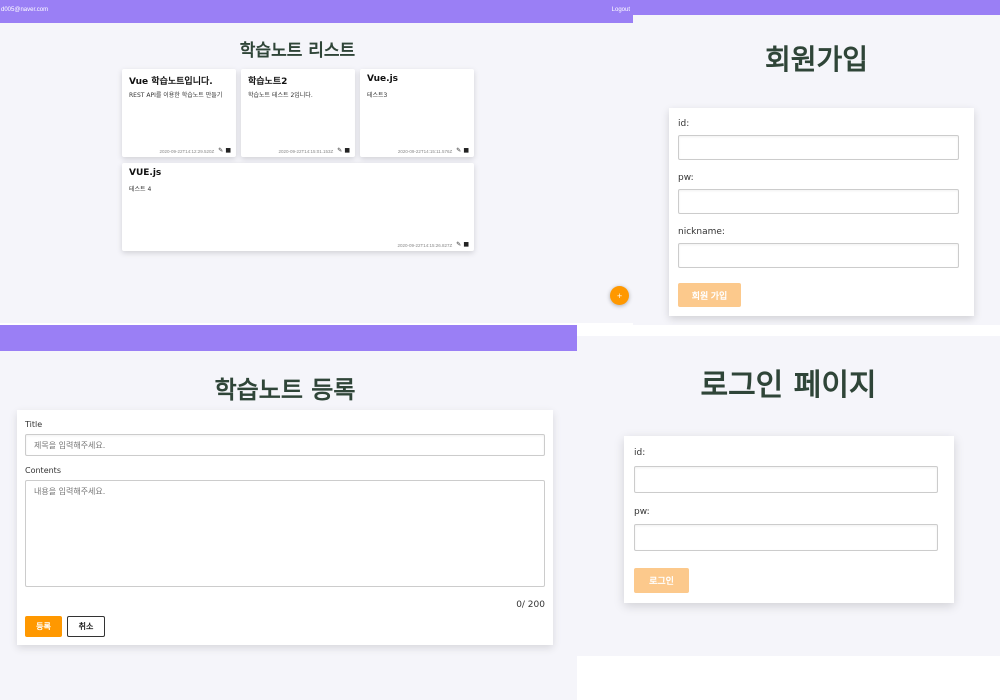 This screenshot has width=1000, height=700. I want to click on character-counter: 0/ 200, so click(530, 605).